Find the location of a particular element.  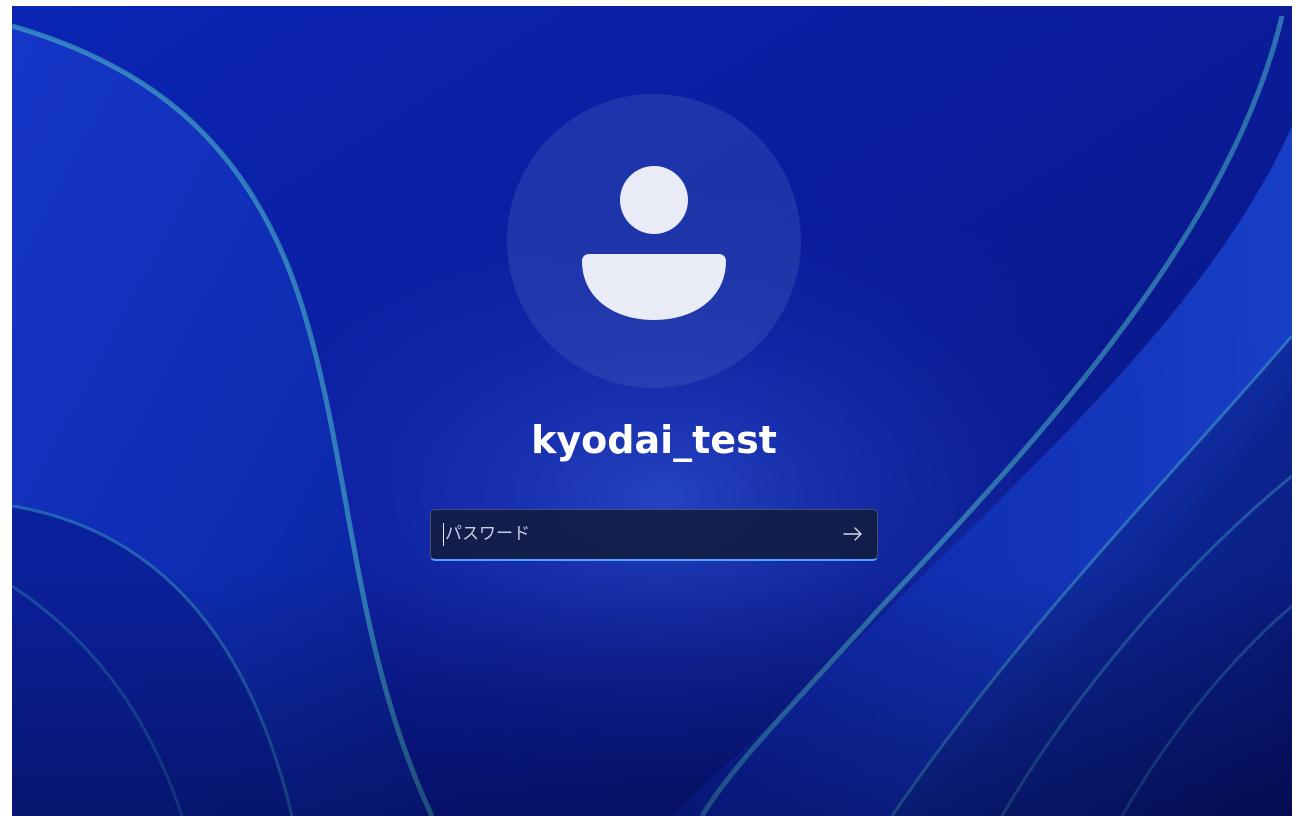

user-avatar is located at coordinates (654, 241).